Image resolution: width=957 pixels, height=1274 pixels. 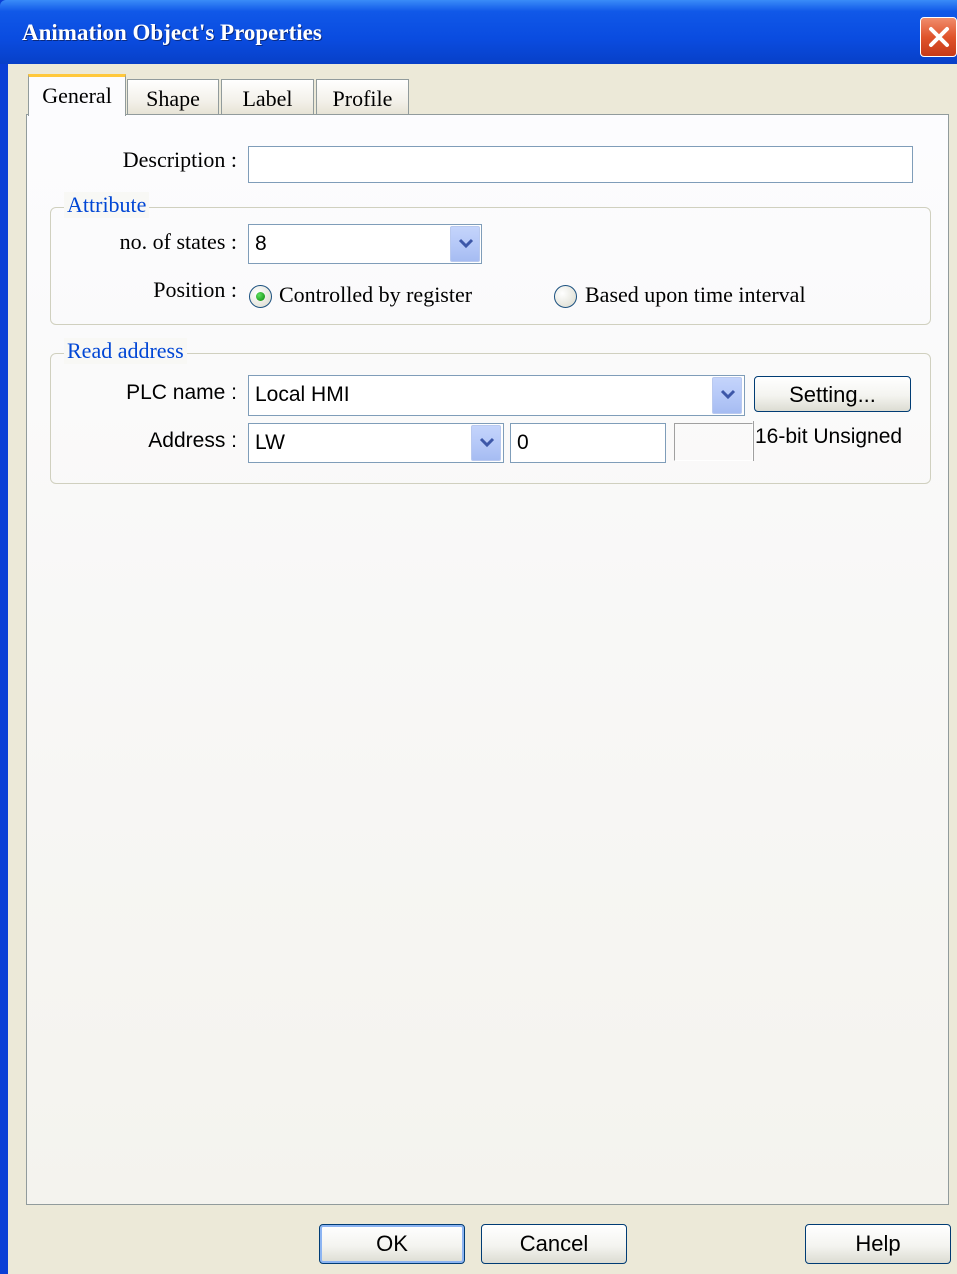 What do you see at coordinates (565, 296) in the screenshot?
I see `radio-based-upon-time-interval` at bounding box center [565, 296].